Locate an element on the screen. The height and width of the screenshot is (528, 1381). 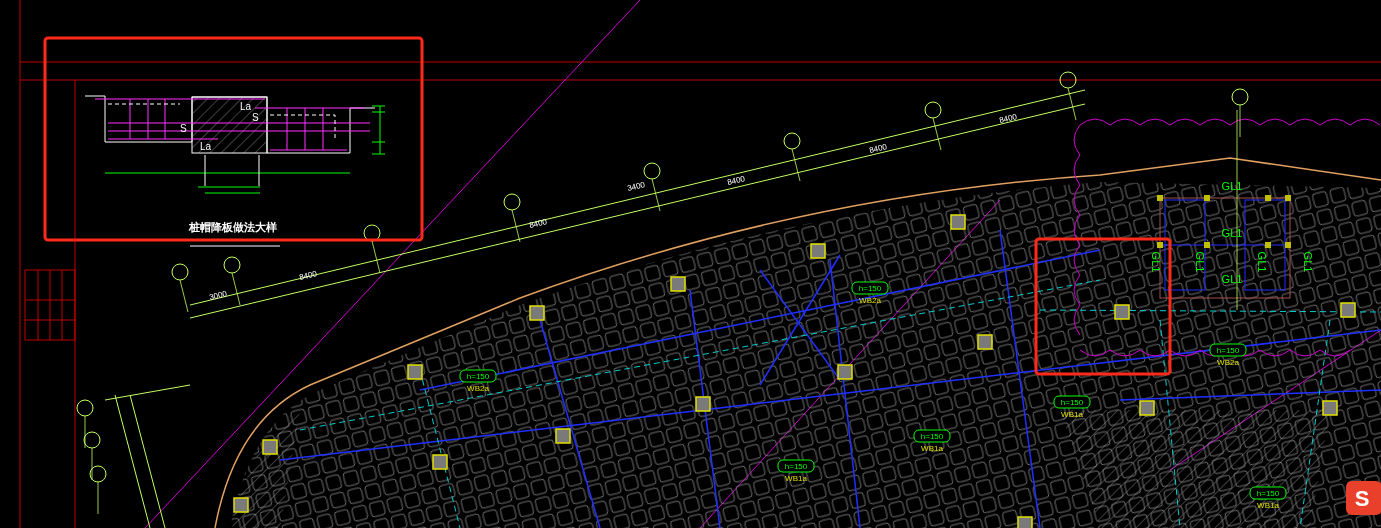
ime-badge-icon is located at coordinates (1363, 498).